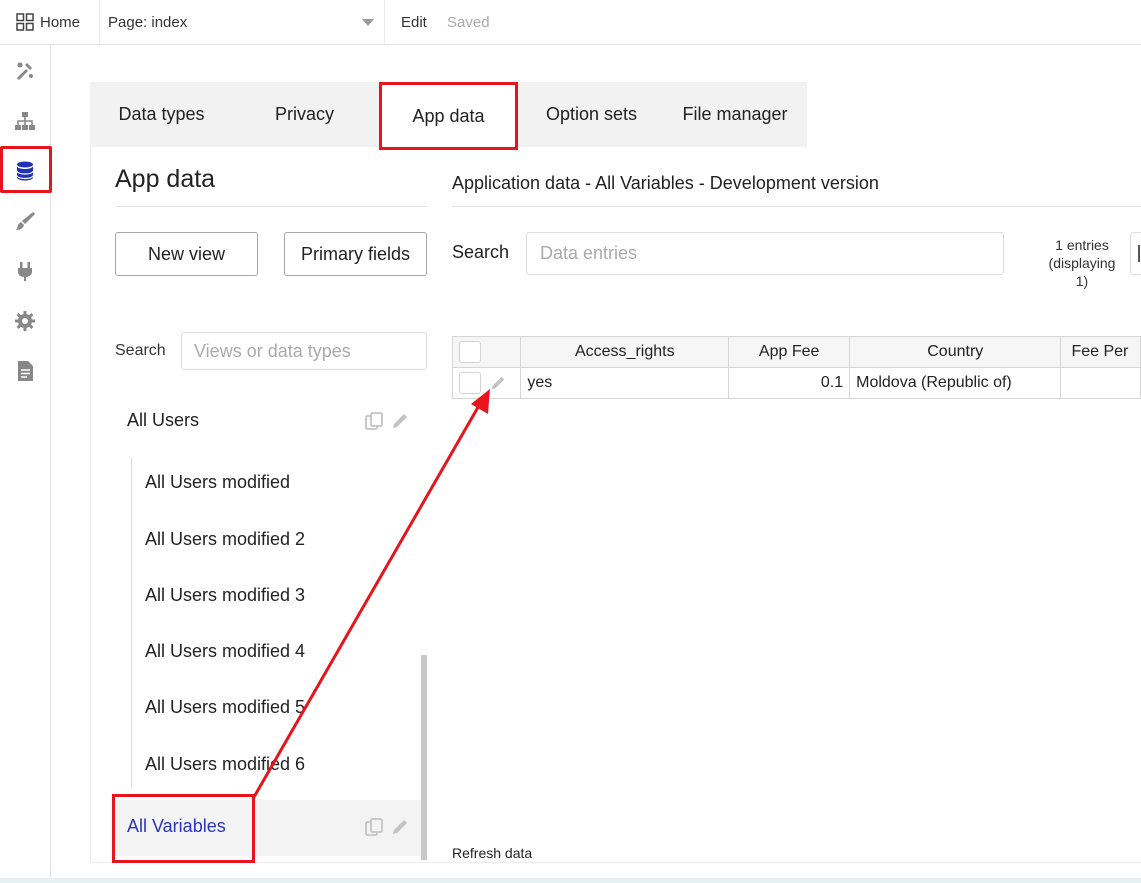 This screenshot has width=1141, height=883. Describe the element at coordinates (225, 764) in the screenshot. I see `view-item: All Users modified 6` at that location.